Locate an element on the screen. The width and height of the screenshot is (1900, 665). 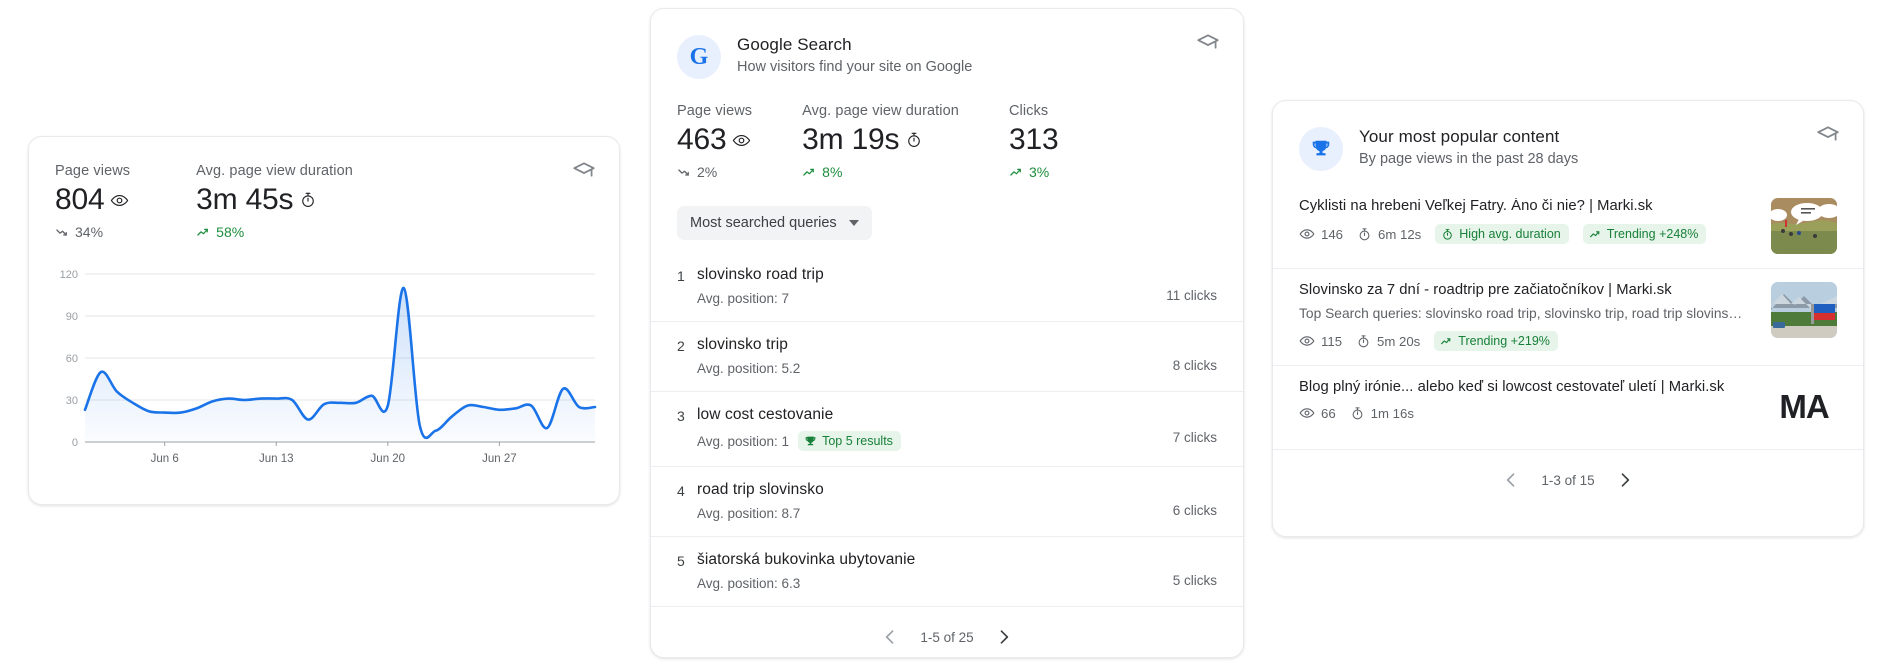
metric-delta: 8% is located at coordinates (880, 172).